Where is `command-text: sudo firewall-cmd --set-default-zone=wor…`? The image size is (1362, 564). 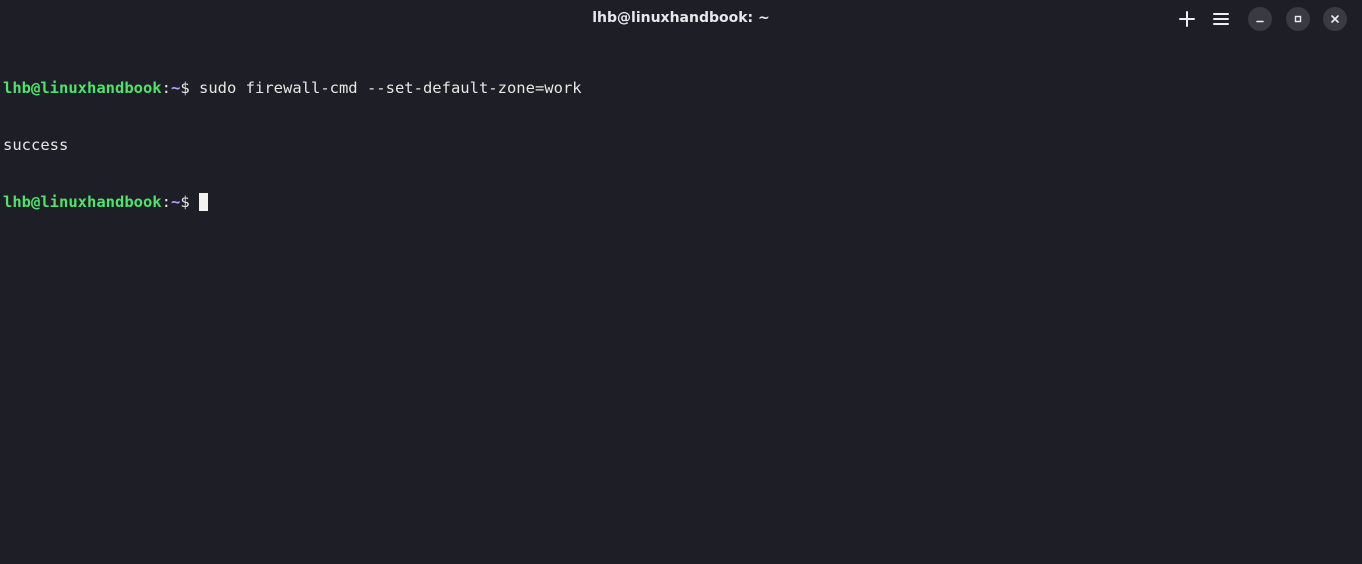
command-text: sudo firewall-cmd --set-default-zone=wor… is located at coordinates (390, 88).